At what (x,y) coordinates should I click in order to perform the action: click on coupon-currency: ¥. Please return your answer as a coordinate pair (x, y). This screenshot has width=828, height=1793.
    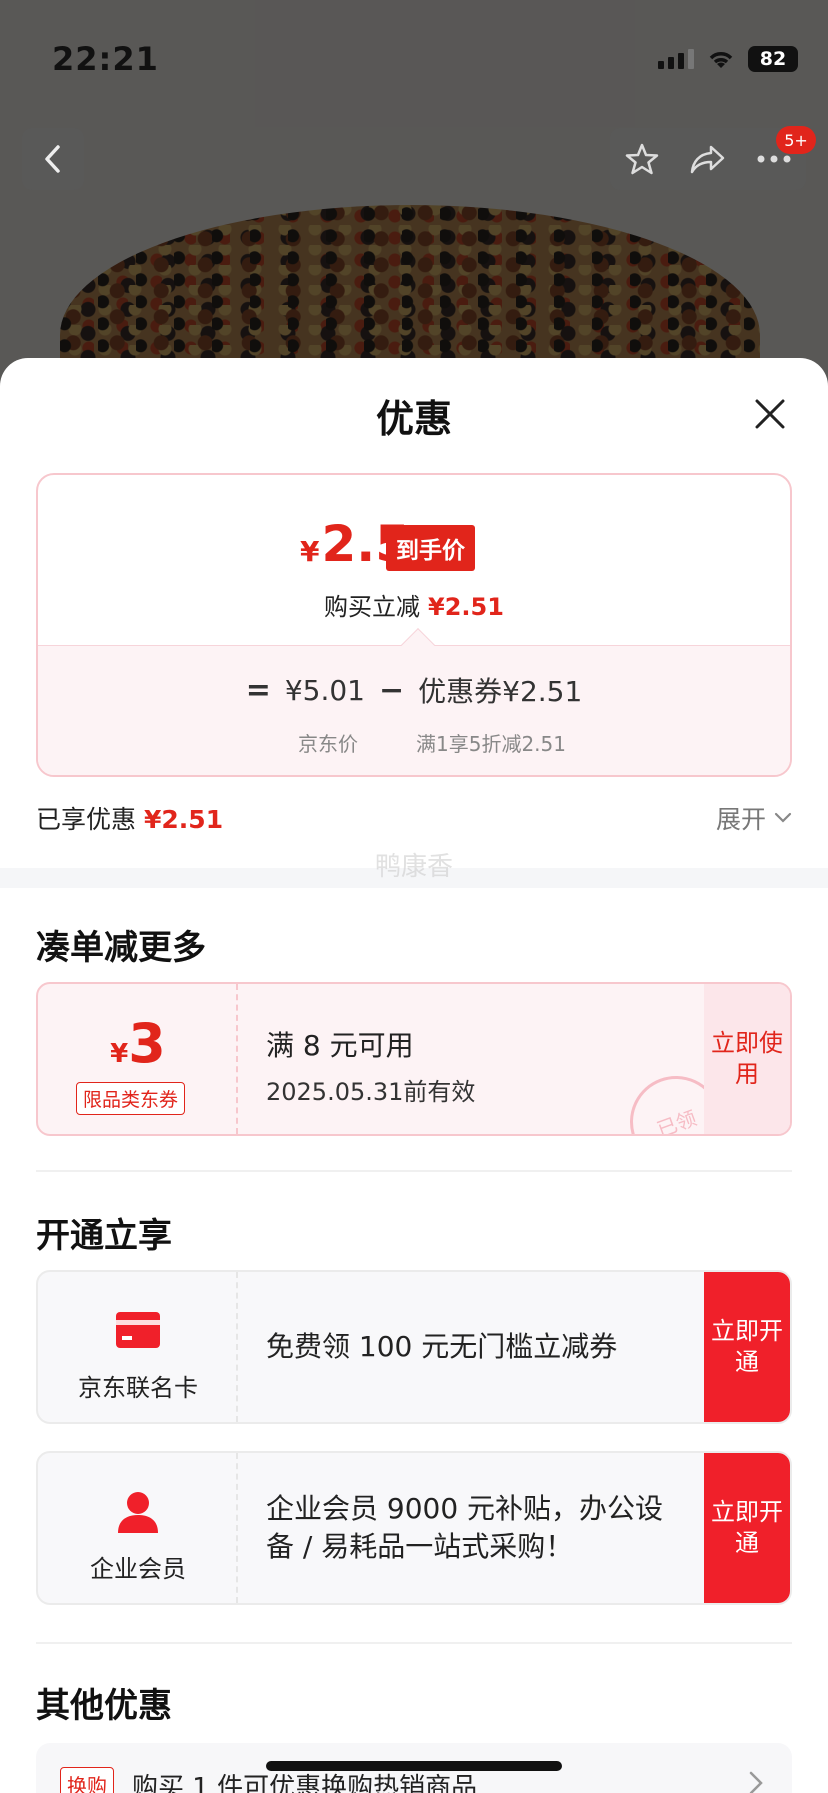
    Looking at the image, I should click on (119, 1054).